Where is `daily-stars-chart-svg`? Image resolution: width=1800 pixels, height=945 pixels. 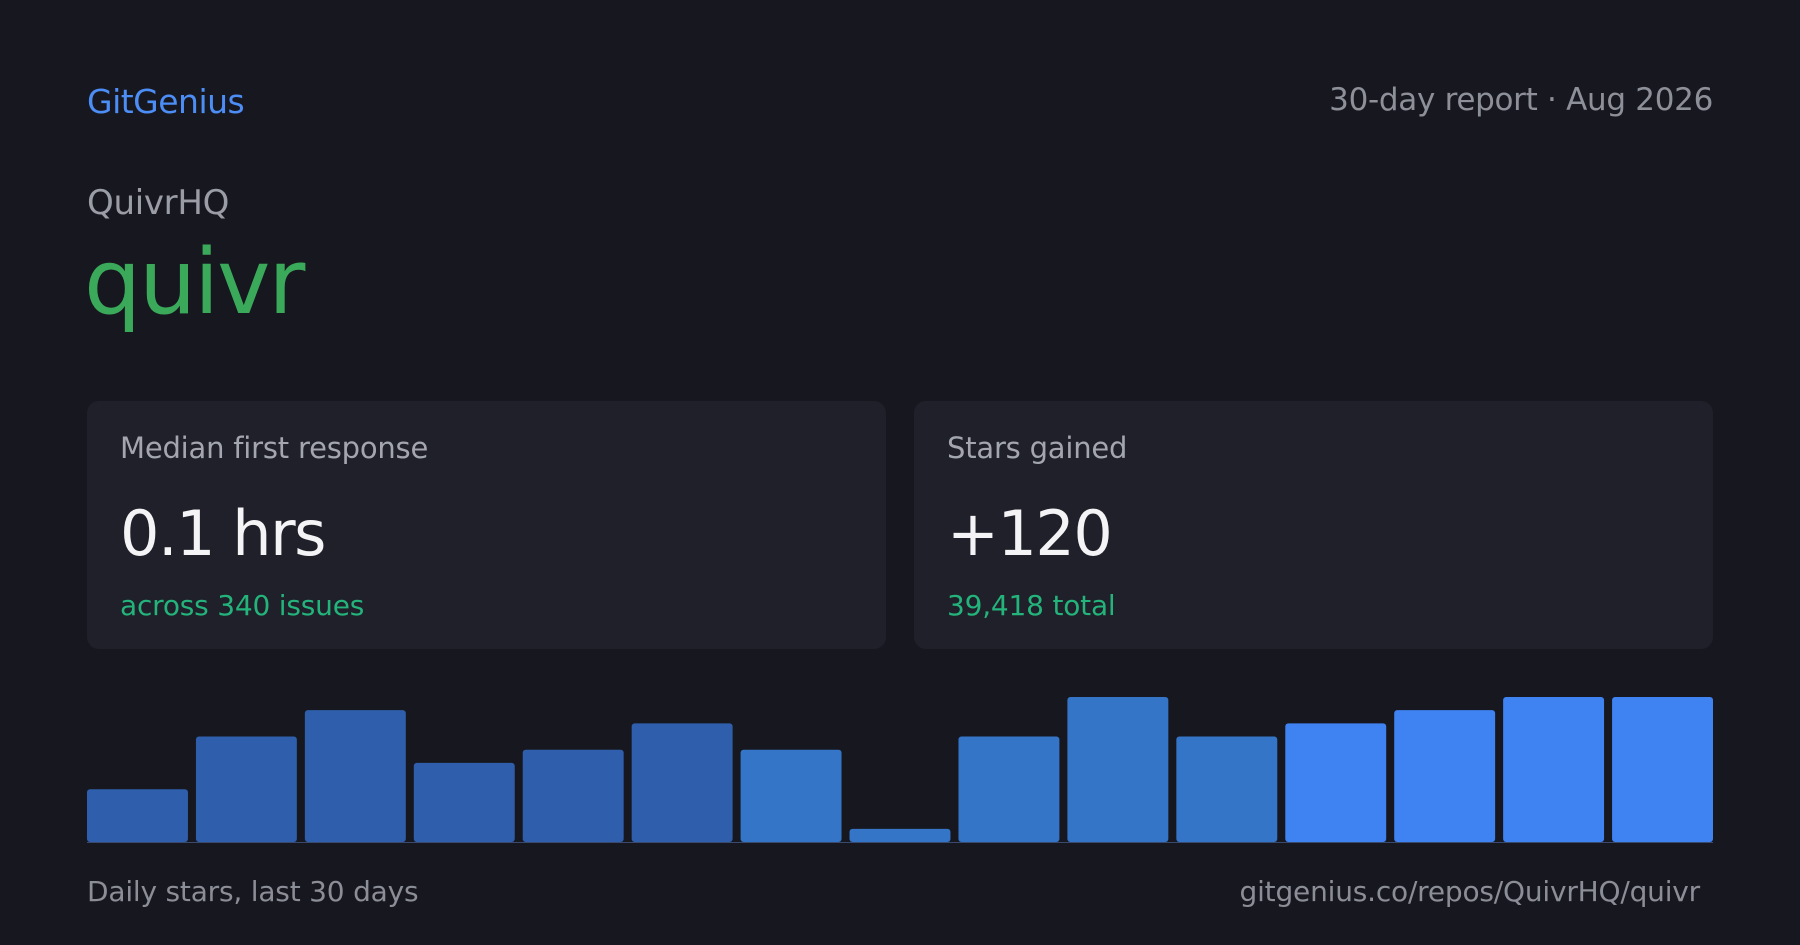 daily-stars-chart-svg is located at coordinates (900, 770).